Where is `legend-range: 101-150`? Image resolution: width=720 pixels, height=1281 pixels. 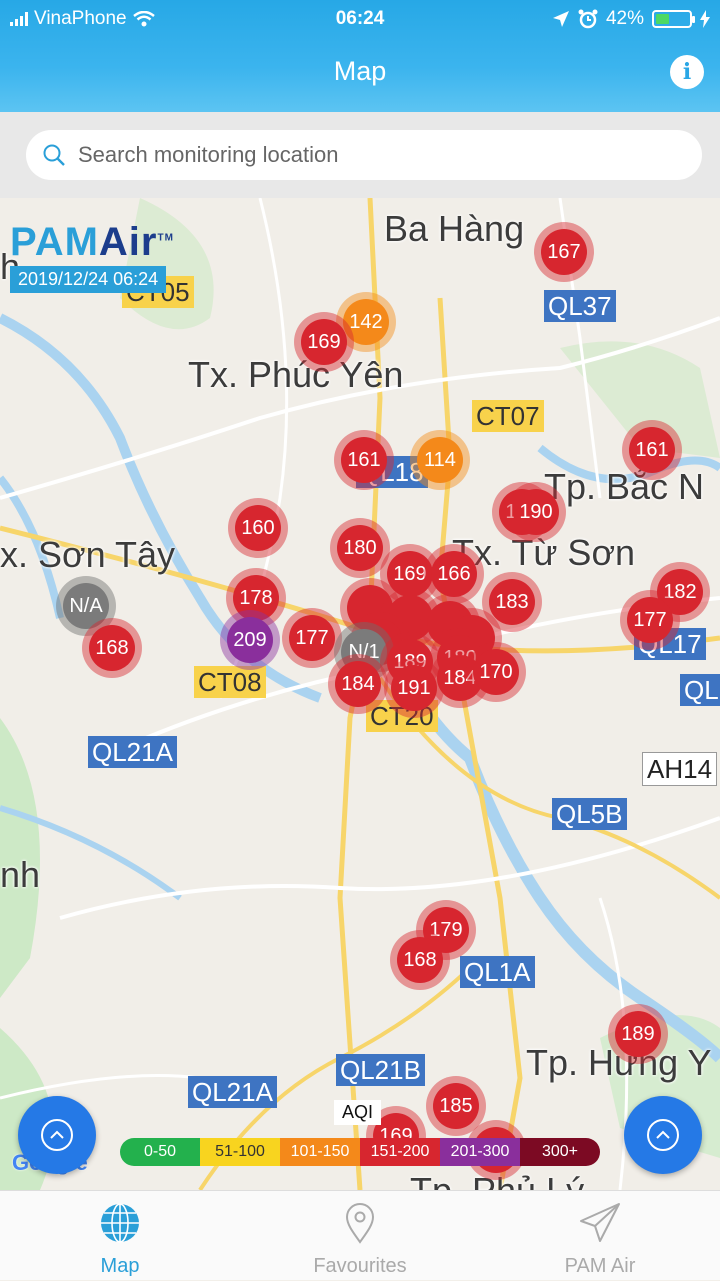
legend-range: 101-150 is located at coordinates (320, 1152).